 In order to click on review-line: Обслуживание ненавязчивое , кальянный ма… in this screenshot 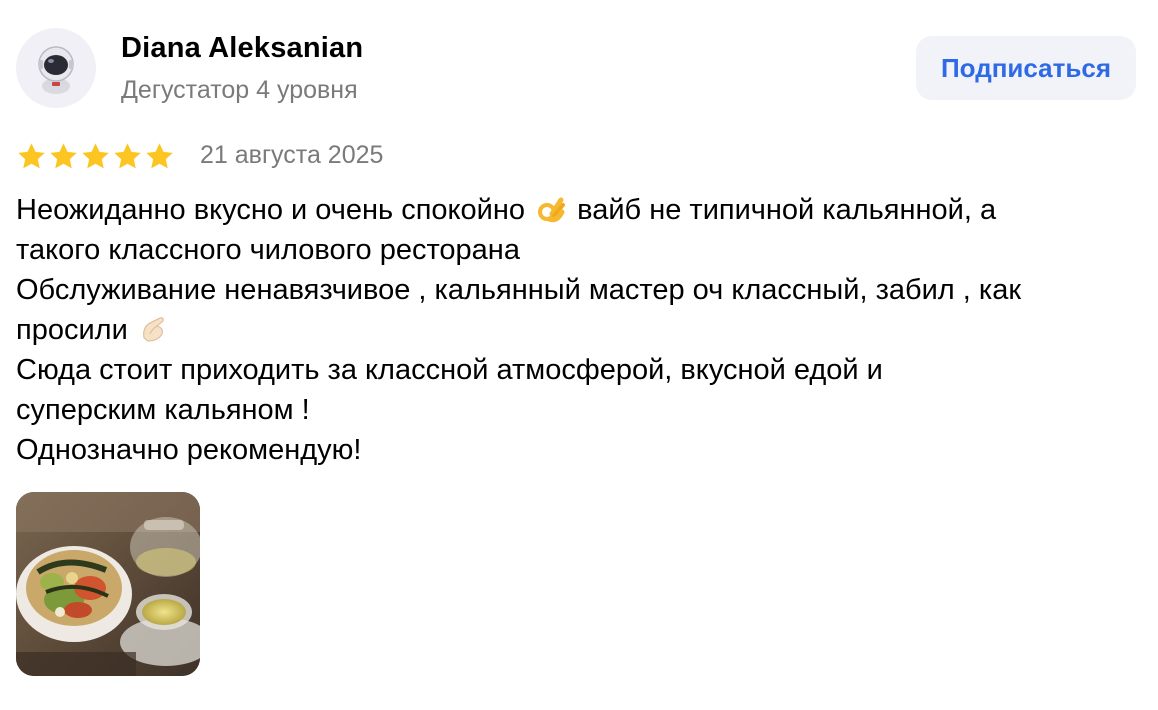, I will do `click(519, 290)`.